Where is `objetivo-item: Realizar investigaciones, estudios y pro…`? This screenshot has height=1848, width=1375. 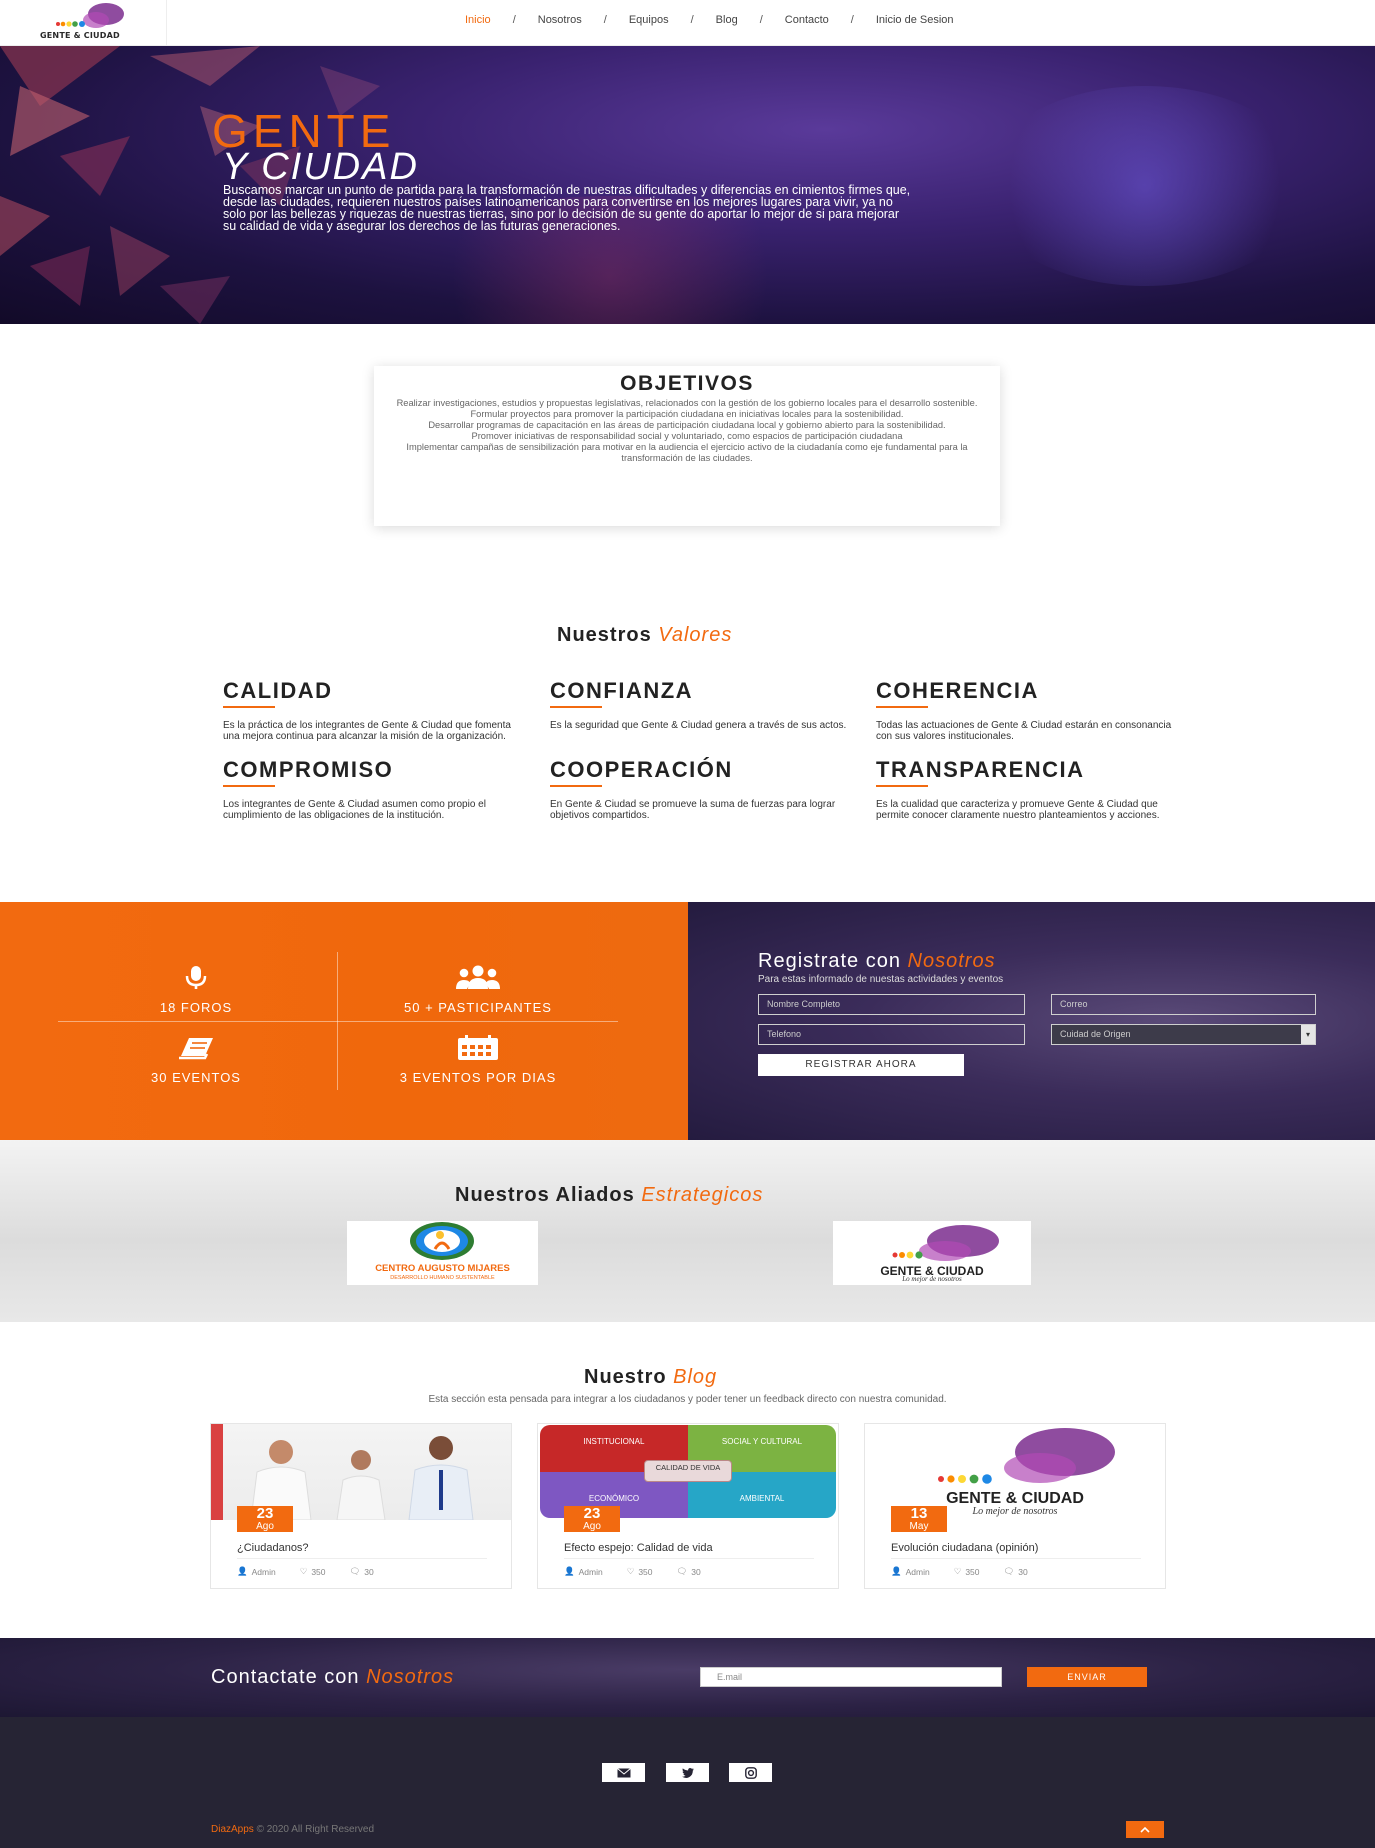 objetivo-item: Realizar investigaciones, estudios y pro… is located at coordinates (687, 403).